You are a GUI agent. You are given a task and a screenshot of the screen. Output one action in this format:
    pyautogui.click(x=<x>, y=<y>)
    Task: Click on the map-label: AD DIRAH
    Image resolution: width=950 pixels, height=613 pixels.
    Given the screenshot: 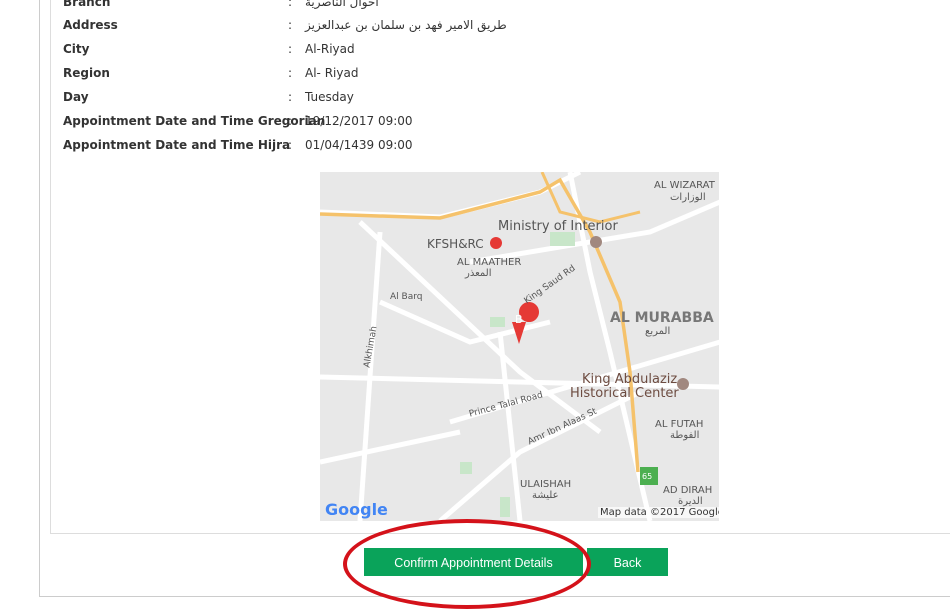 What is the action you would take?
    pyautogui.click(x=688, y=490)
    